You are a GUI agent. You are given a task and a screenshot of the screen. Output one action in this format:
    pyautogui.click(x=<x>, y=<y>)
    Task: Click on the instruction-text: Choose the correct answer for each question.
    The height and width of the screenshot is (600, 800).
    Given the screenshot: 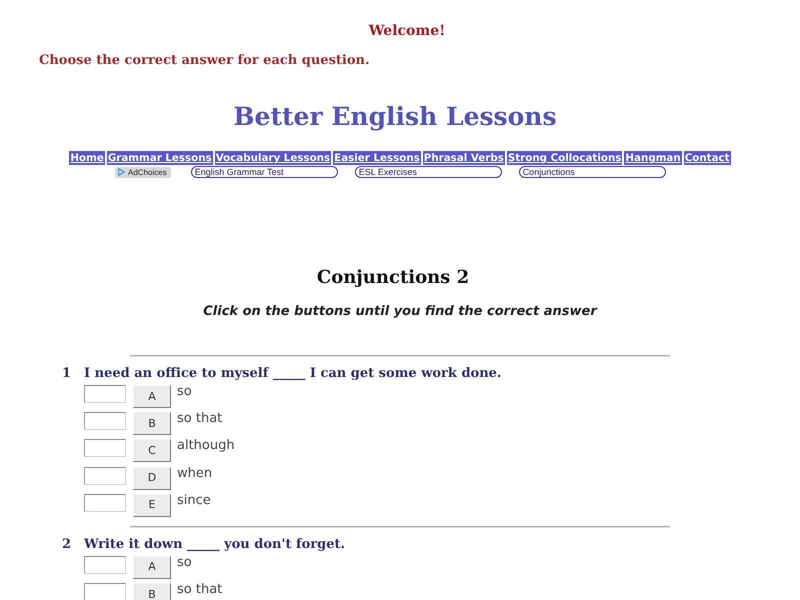 What is the action you would take?
    pyautogui.click(x=204, y=61)
    